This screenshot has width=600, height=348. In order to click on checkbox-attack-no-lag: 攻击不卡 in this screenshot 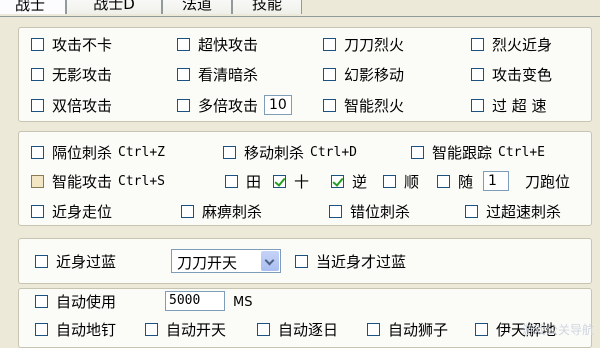, I will do `click(71, 44)`.